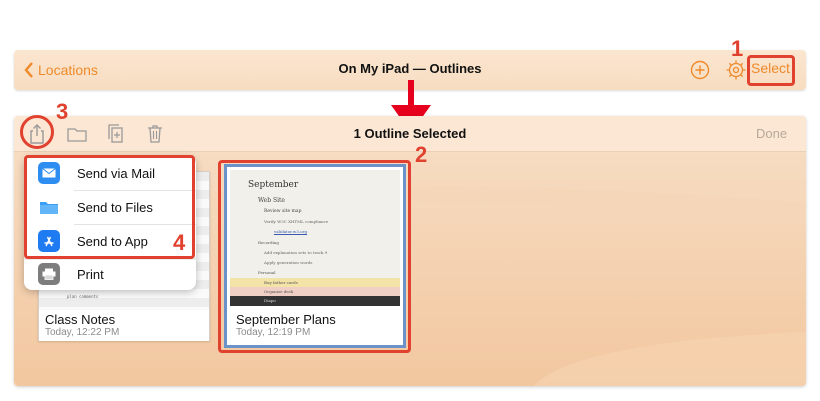 This screenshot has width=820, height=401. I want to click on class-notes-caption: Class Notes Today, 12:22 PM, so click(124, 325).